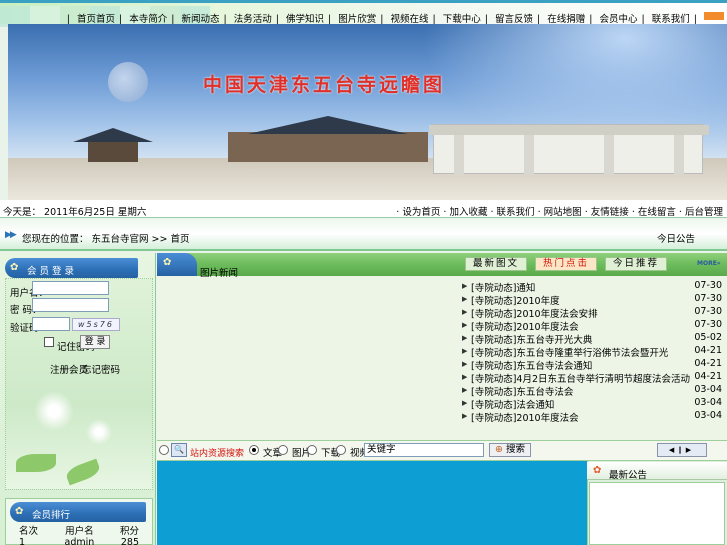  I want to click on stats-table: 名次 用户名 积分 1 admin 285, so click(78, 534).